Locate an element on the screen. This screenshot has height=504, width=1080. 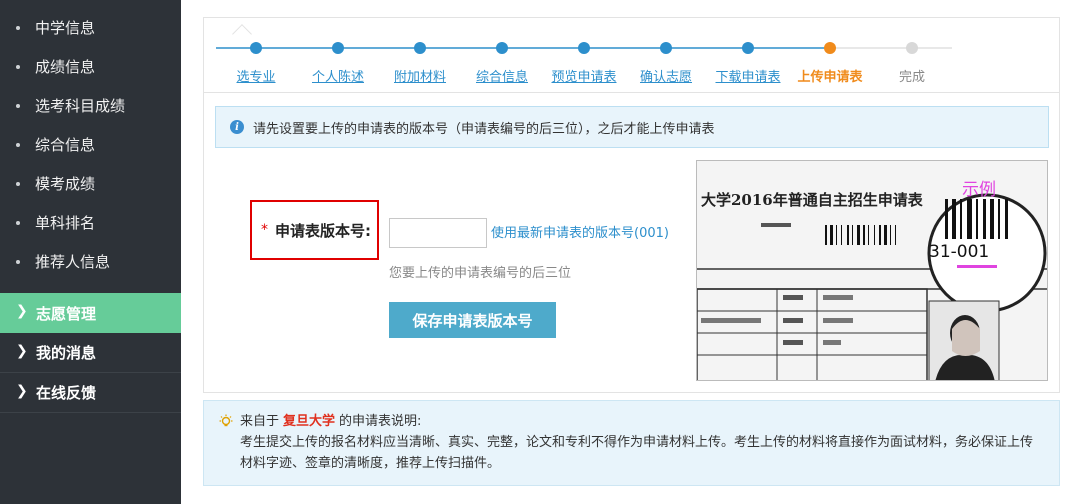
step-6-label: 确认志愿 is located at coordinates (666, 75).